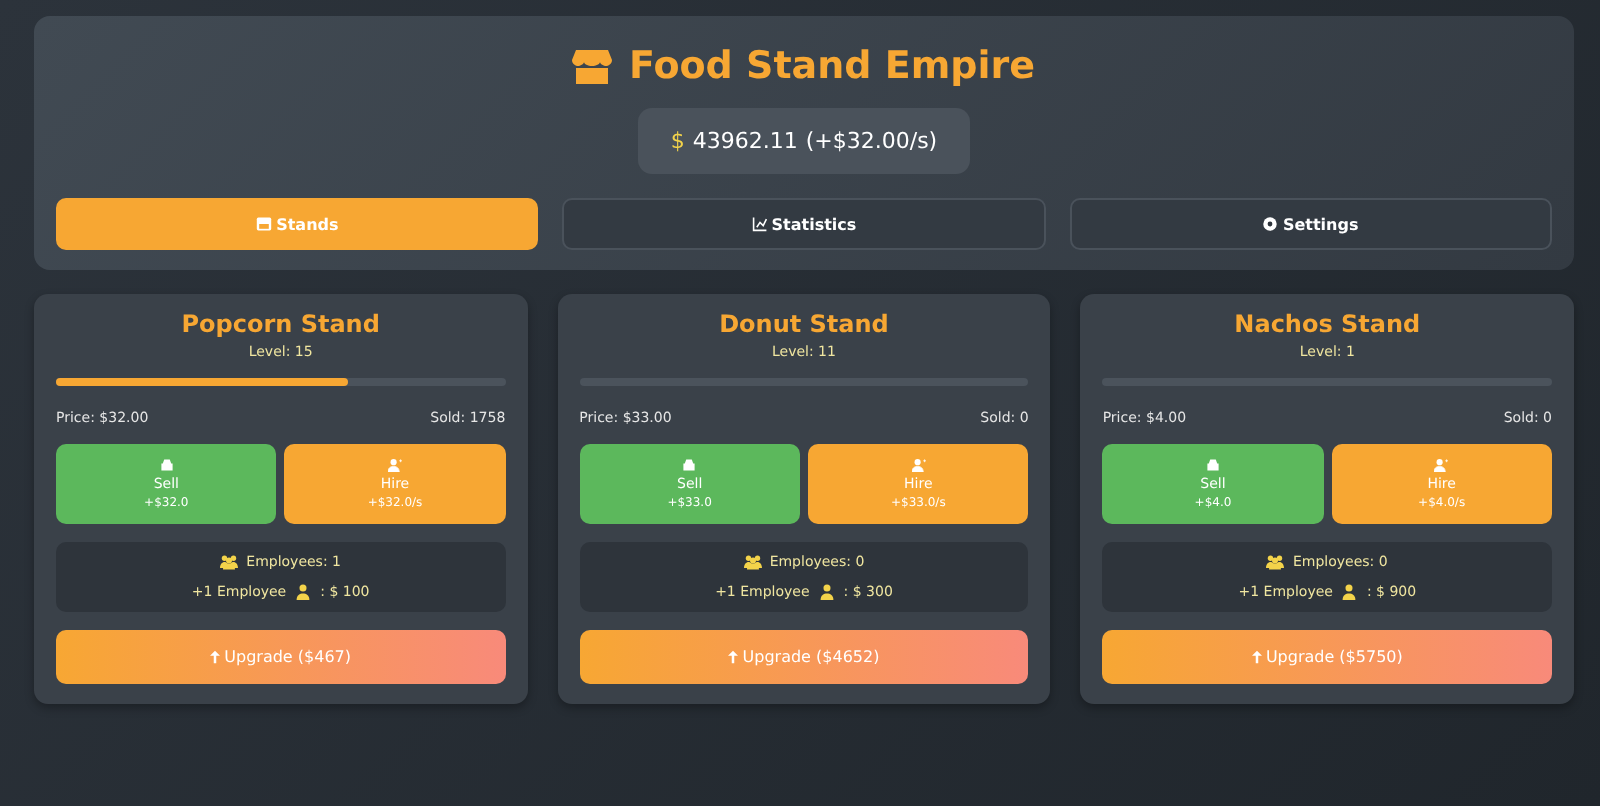 The height and width of the screenshot is (806, 1600). What do you see at coordinates (759, 224) in the screenshot?
I see `chart-icon` at bounding box center [759, 224].